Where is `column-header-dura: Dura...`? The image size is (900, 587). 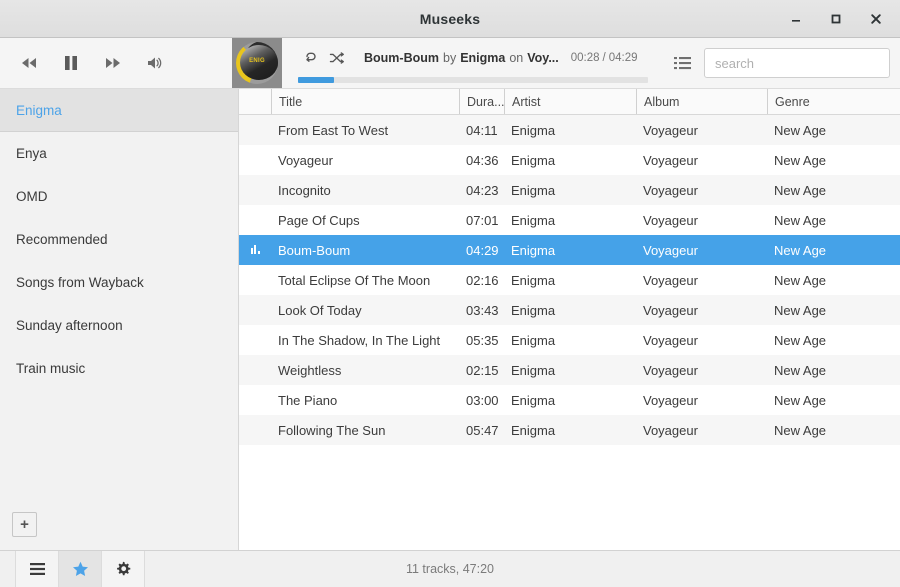
column-header-dura: Dura... is located at coordinates (481, 101).